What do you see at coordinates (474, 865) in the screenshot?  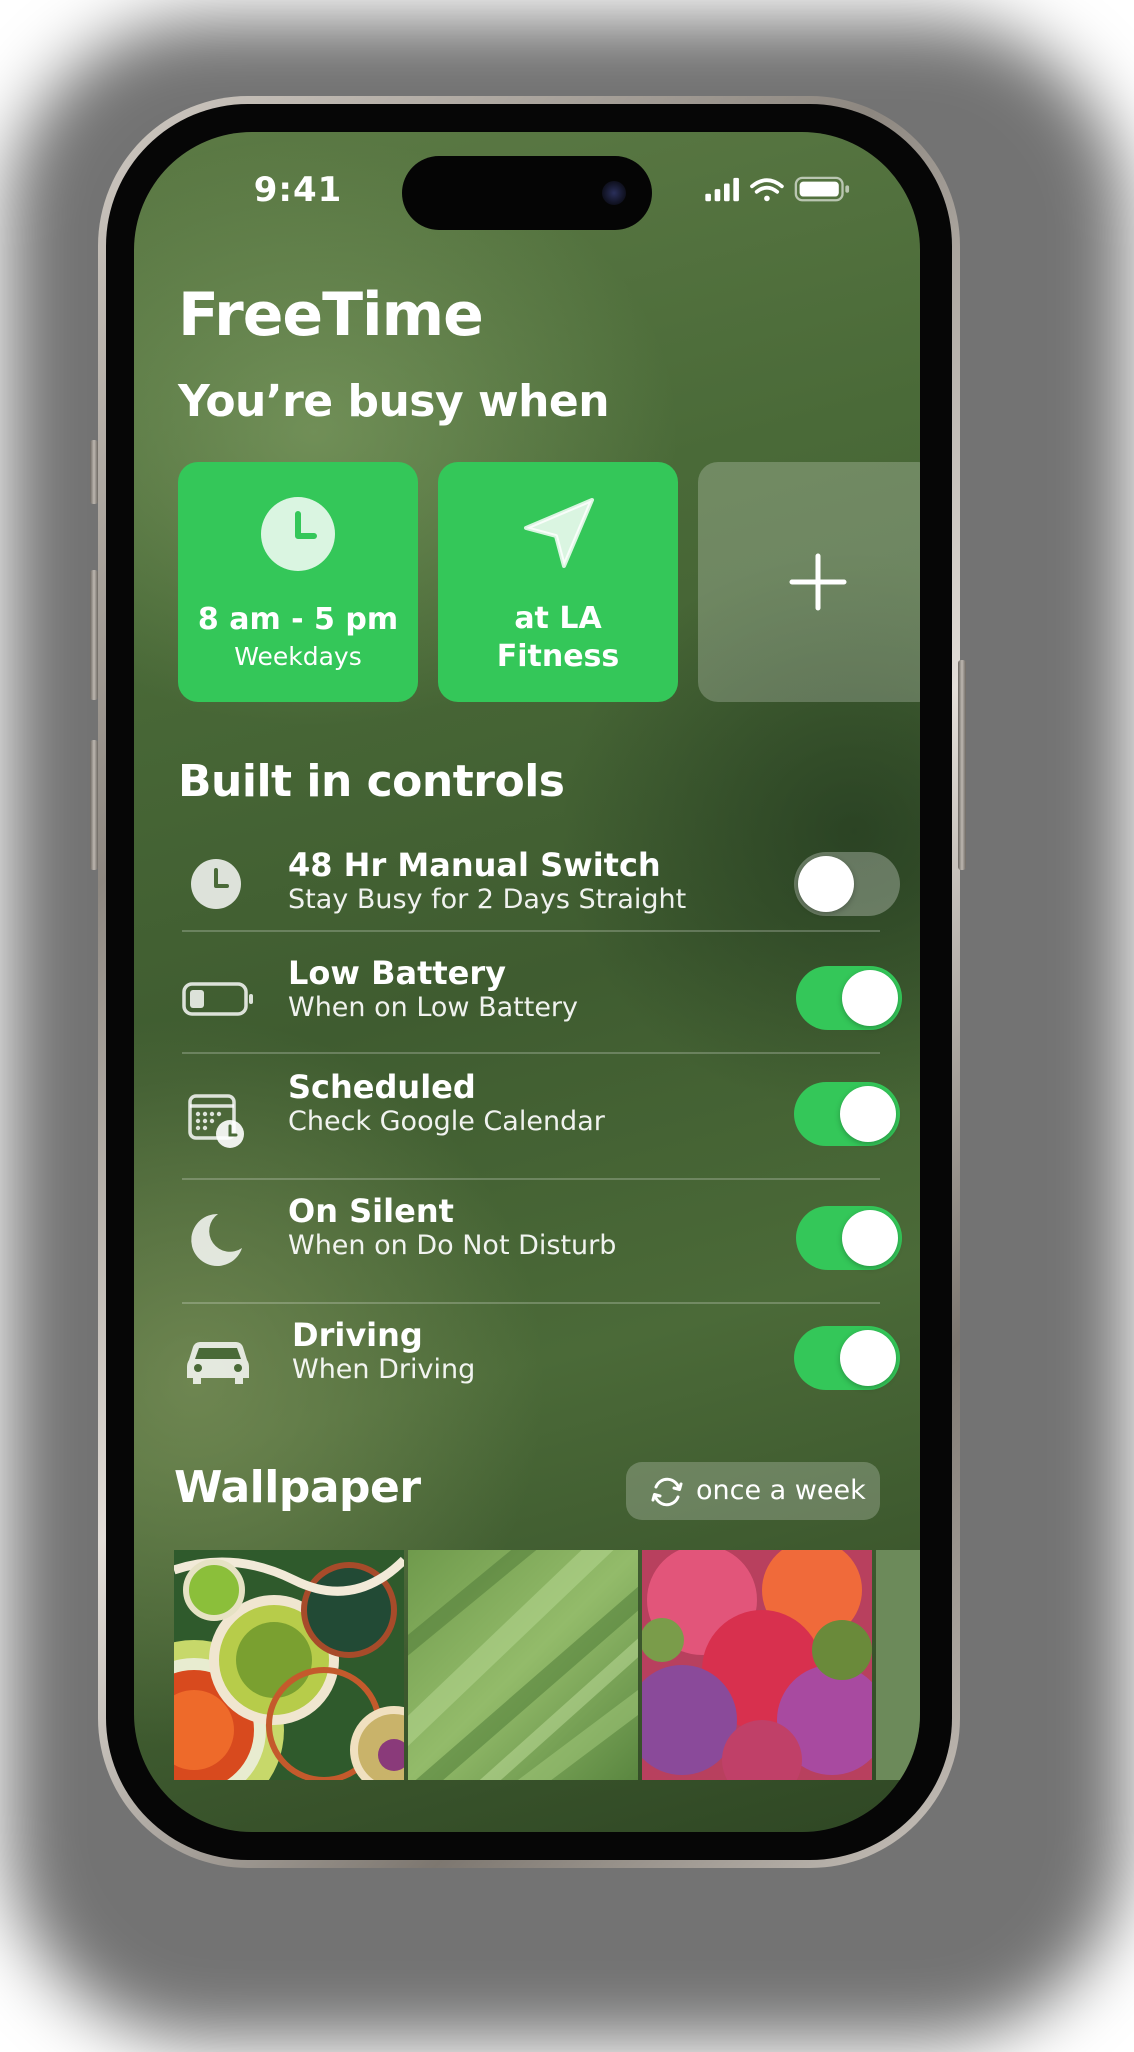 I see `control-title: 48 Hr Manual Switch` at bounding box center [474, 865].